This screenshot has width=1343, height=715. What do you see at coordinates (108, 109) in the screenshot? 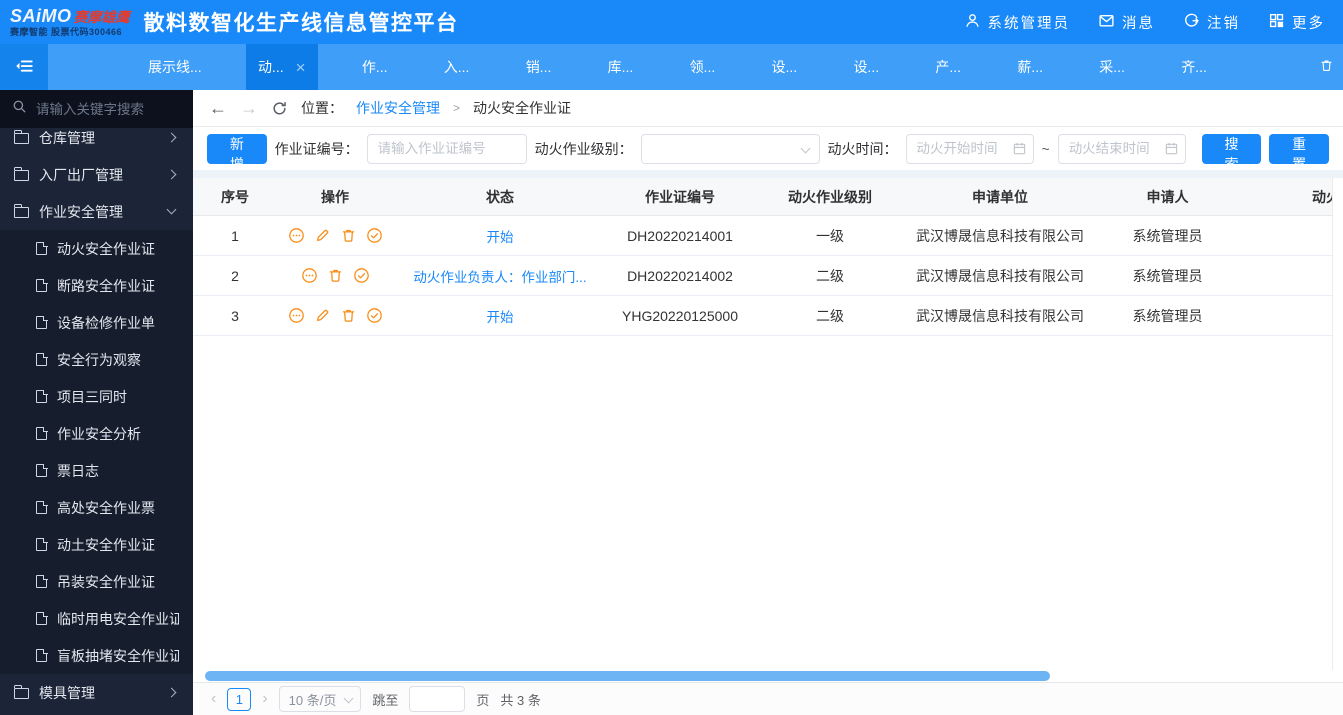
I see `search-input` at bounding box center [108, 109].